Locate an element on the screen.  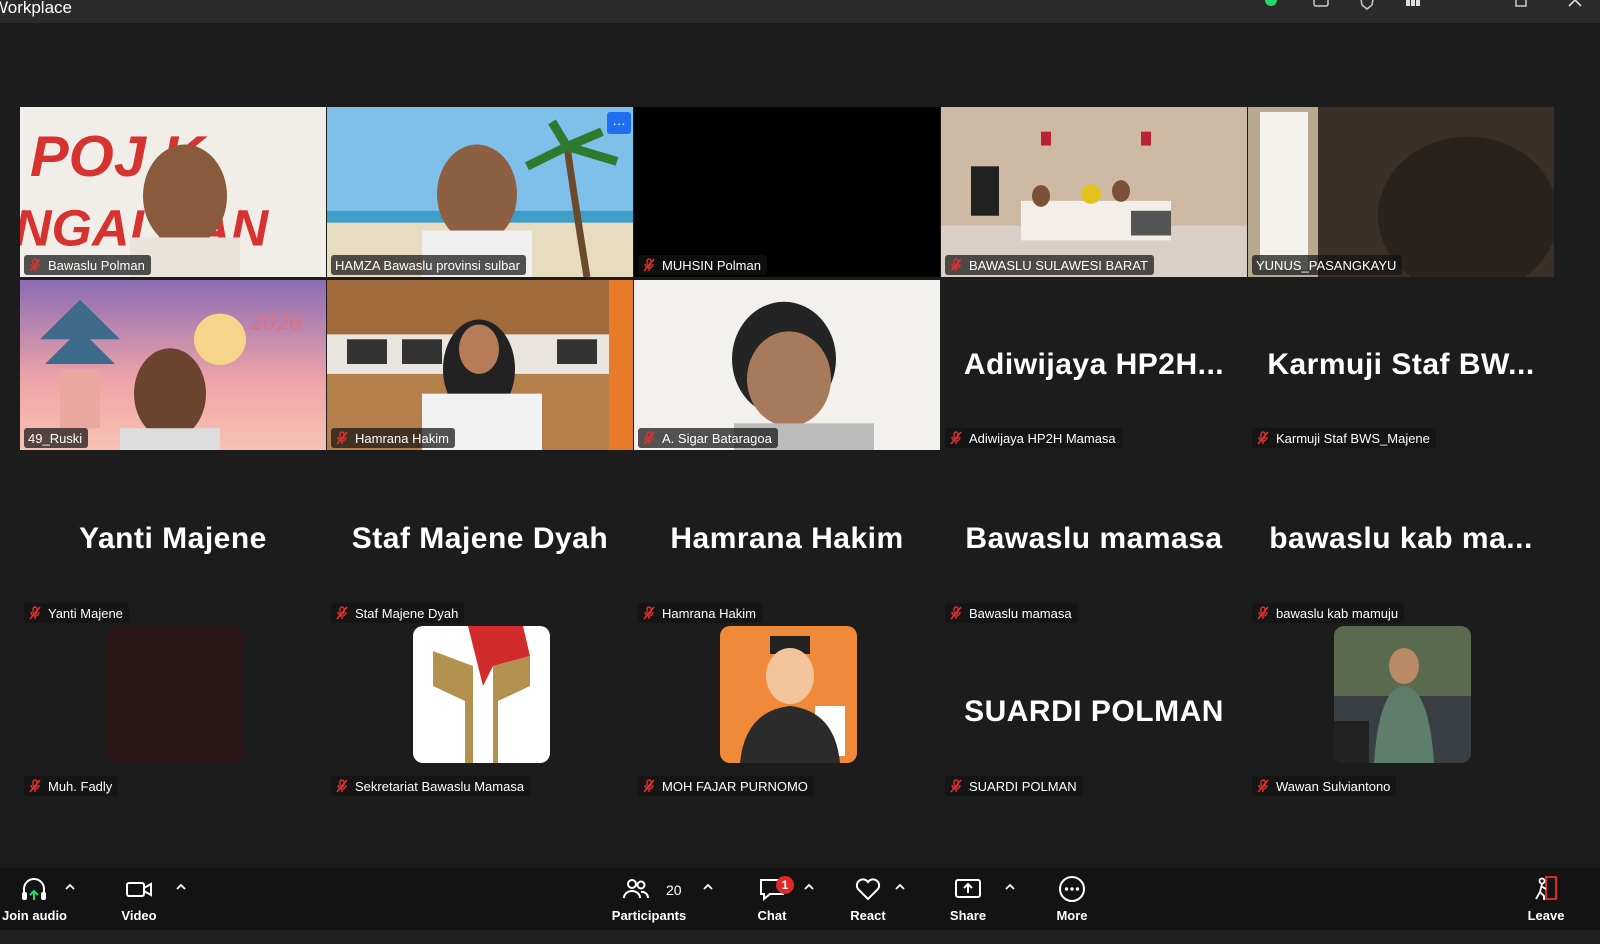
participant-display-name: Hamrana Hakim is located at coordinates (787, 538).